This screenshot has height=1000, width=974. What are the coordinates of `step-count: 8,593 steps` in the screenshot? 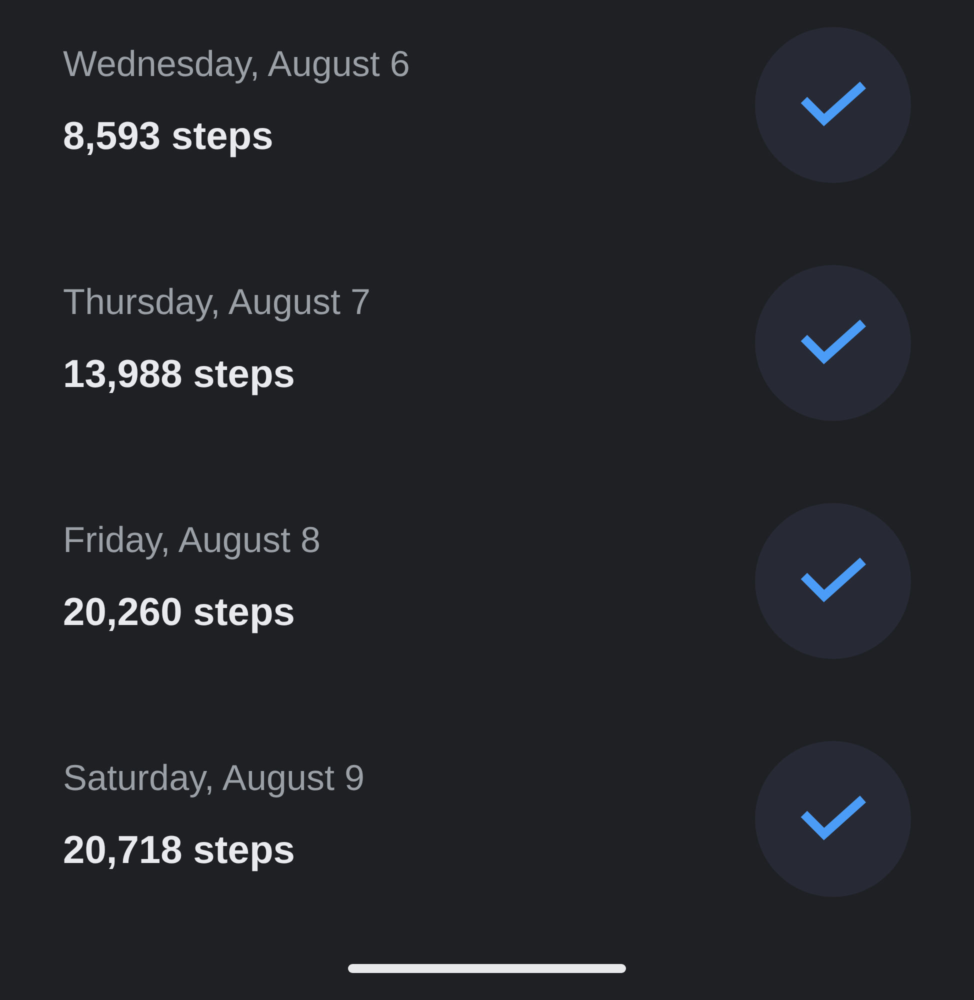 It's located at (168, 137).